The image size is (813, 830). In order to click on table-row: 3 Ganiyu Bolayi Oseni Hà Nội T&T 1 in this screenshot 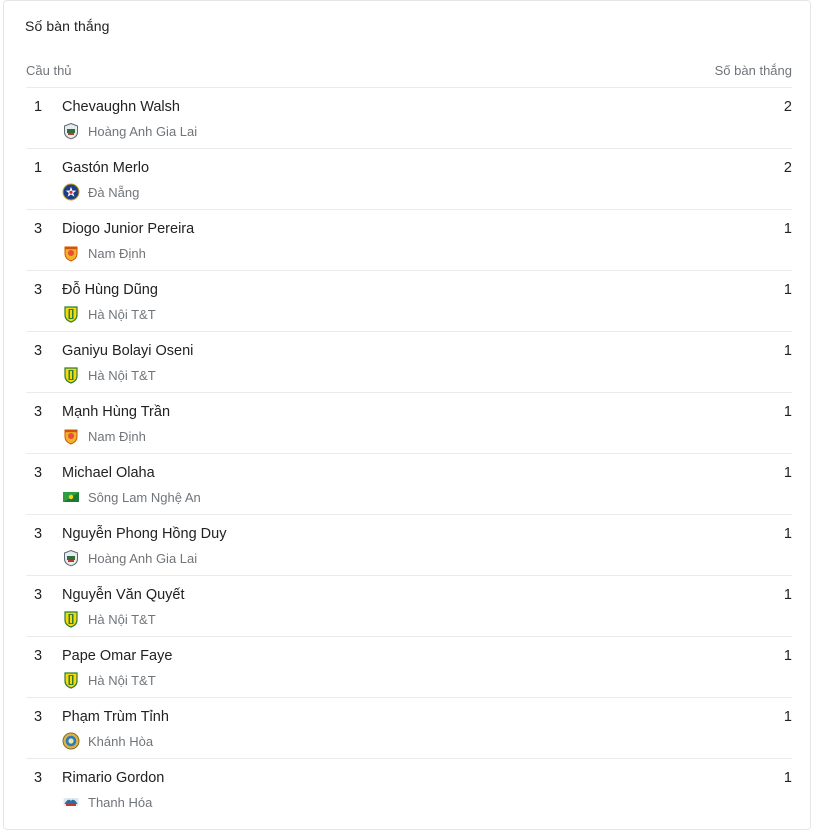, I will do `click(409, 361)`.